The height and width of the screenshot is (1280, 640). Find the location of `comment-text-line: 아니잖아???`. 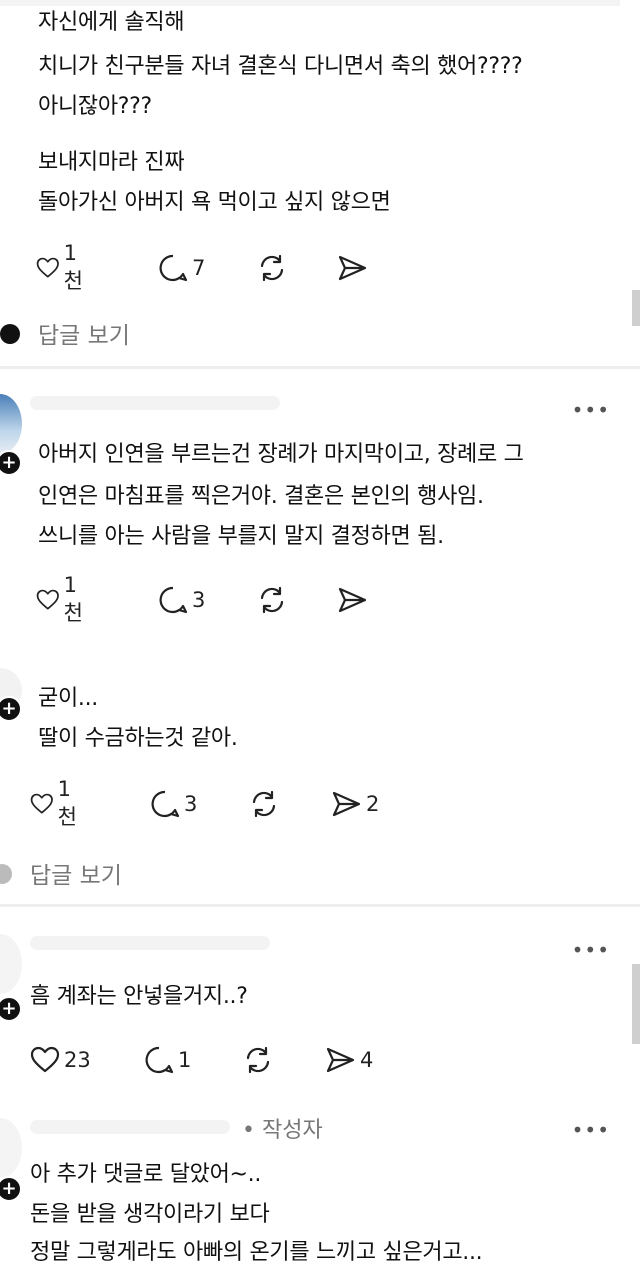

comment-text-line: 아니잖아??? is located at coordinates (95, 106).